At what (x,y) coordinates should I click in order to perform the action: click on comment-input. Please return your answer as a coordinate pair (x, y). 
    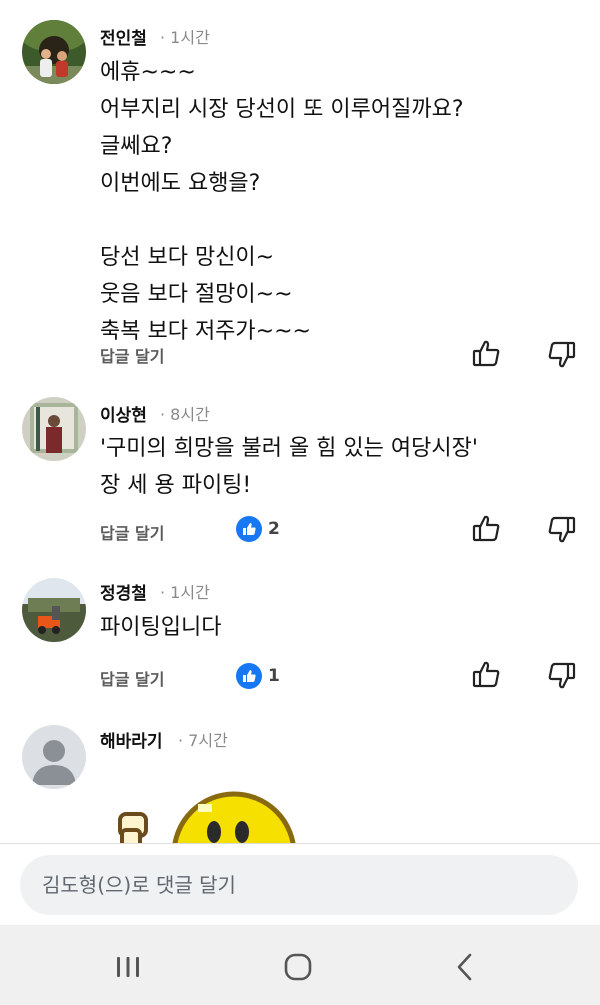
    Looking at the image, I should click on (299, 885).